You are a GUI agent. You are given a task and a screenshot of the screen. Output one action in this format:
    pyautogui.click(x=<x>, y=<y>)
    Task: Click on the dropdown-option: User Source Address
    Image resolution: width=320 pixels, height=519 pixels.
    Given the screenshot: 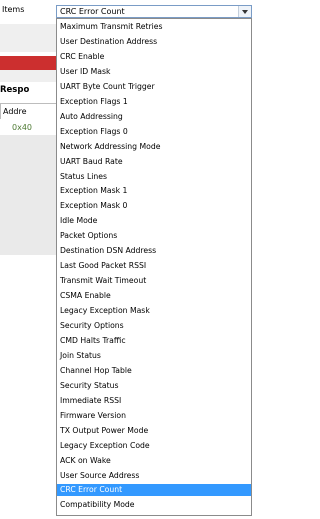 What is the action you would take?
    pyautogui.click(x=154, y=476)
    